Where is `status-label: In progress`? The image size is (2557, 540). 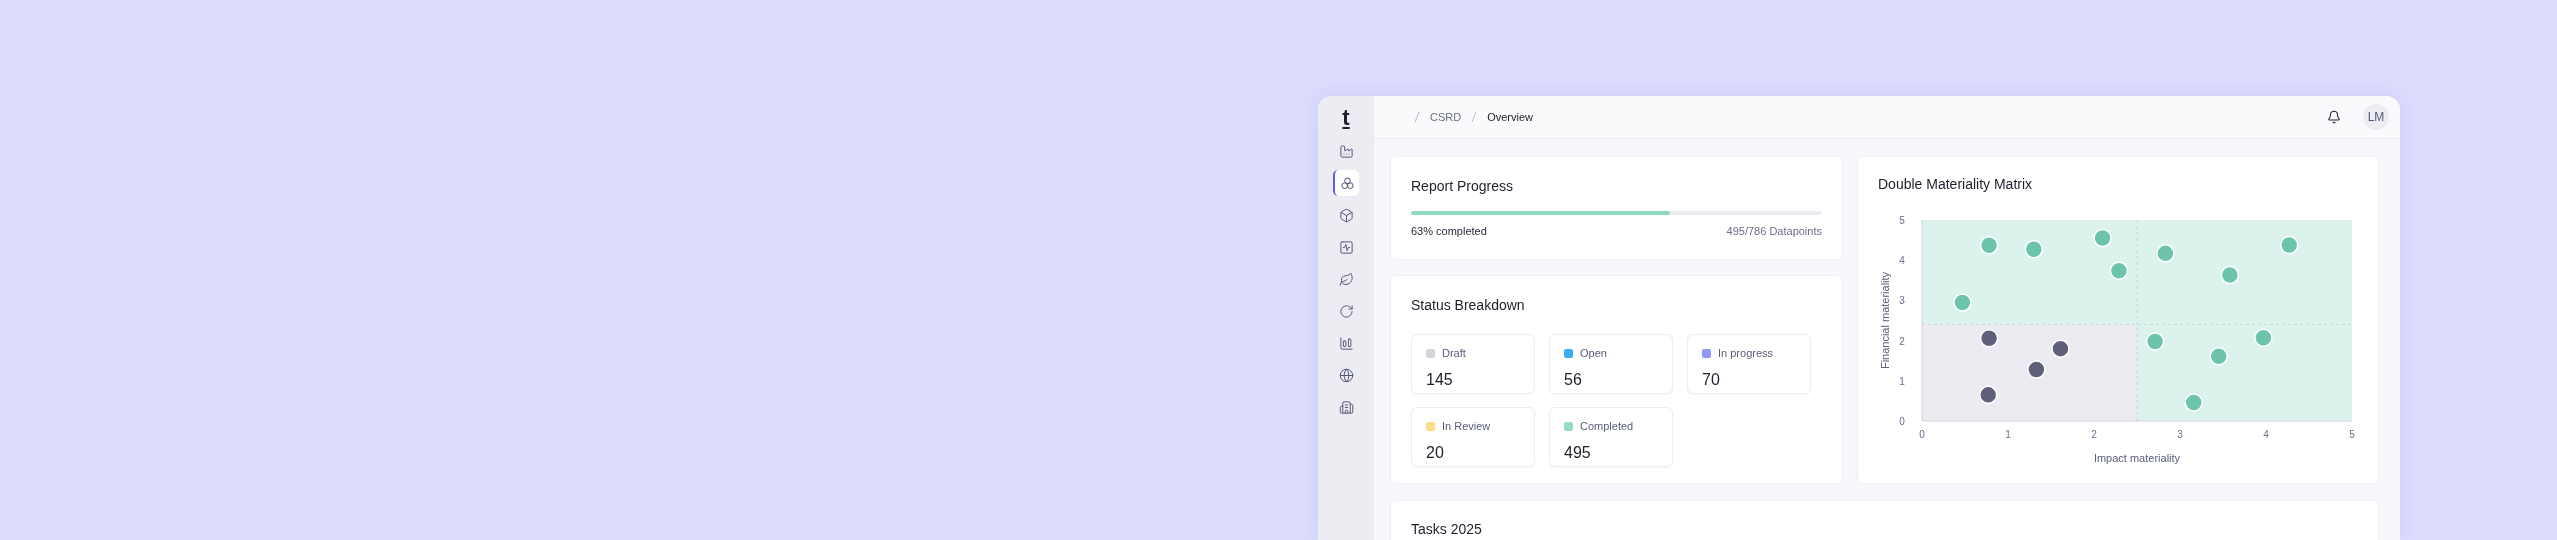 status-label: In progress is located at coordinates (1746, 353).